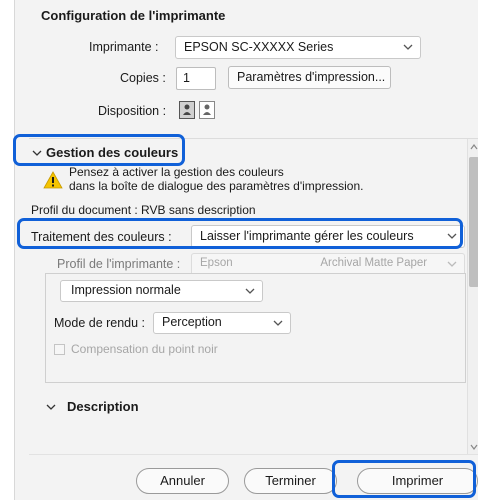  Describe the element at coordinates (404, 479) in the screenshot. I see `highlight-print-button` at that location.